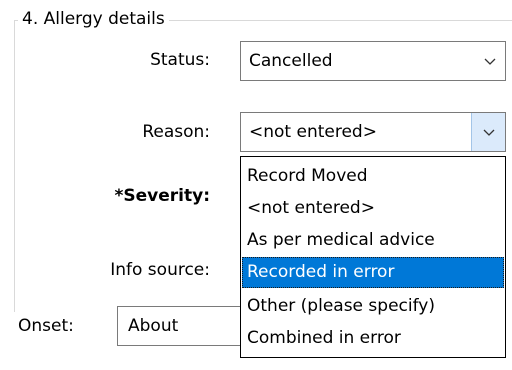 This screenshot has height=370, width=512. What do you see at coordinates (313, 132) in the screenshot?
I see `reason-value: <not entered>` at bounding box center [313, 132].